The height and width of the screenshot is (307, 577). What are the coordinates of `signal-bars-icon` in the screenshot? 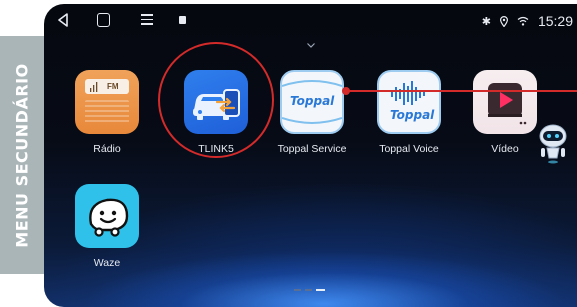 It's located at (94, 87).